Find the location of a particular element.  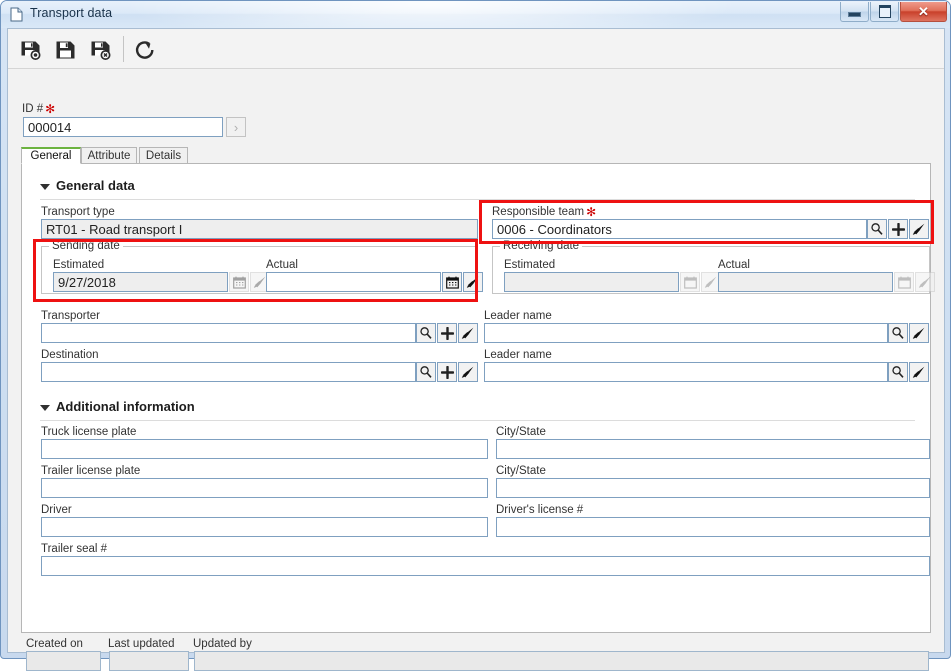

transporter-leader-search-button is located at coordinates (898, 333).